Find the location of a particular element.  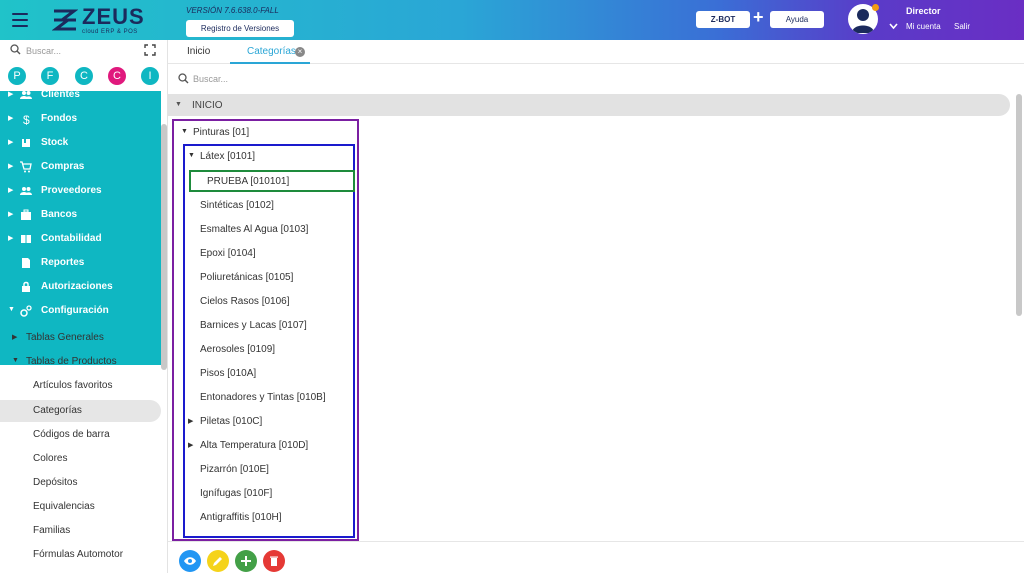

sidebar-item-reportes: Reportes is located at coordinates (80, 263).